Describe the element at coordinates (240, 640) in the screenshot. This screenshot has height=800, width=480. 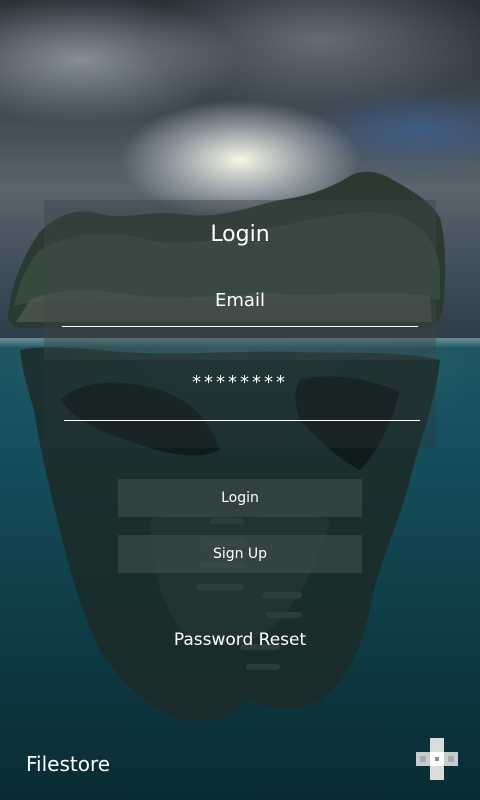
I see `password-reset-link: Password Reset` at that location.